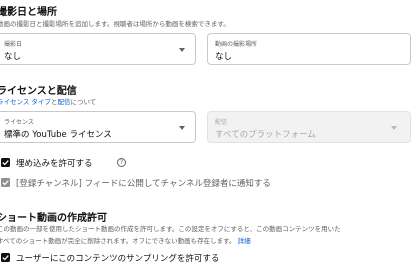 The width and height of the screenshot is (420, 280). What do you see at coordinates (28, 12) in the screenshot?
I see `recording-title: 撮影日と場所` at bounding box center [28, 12].